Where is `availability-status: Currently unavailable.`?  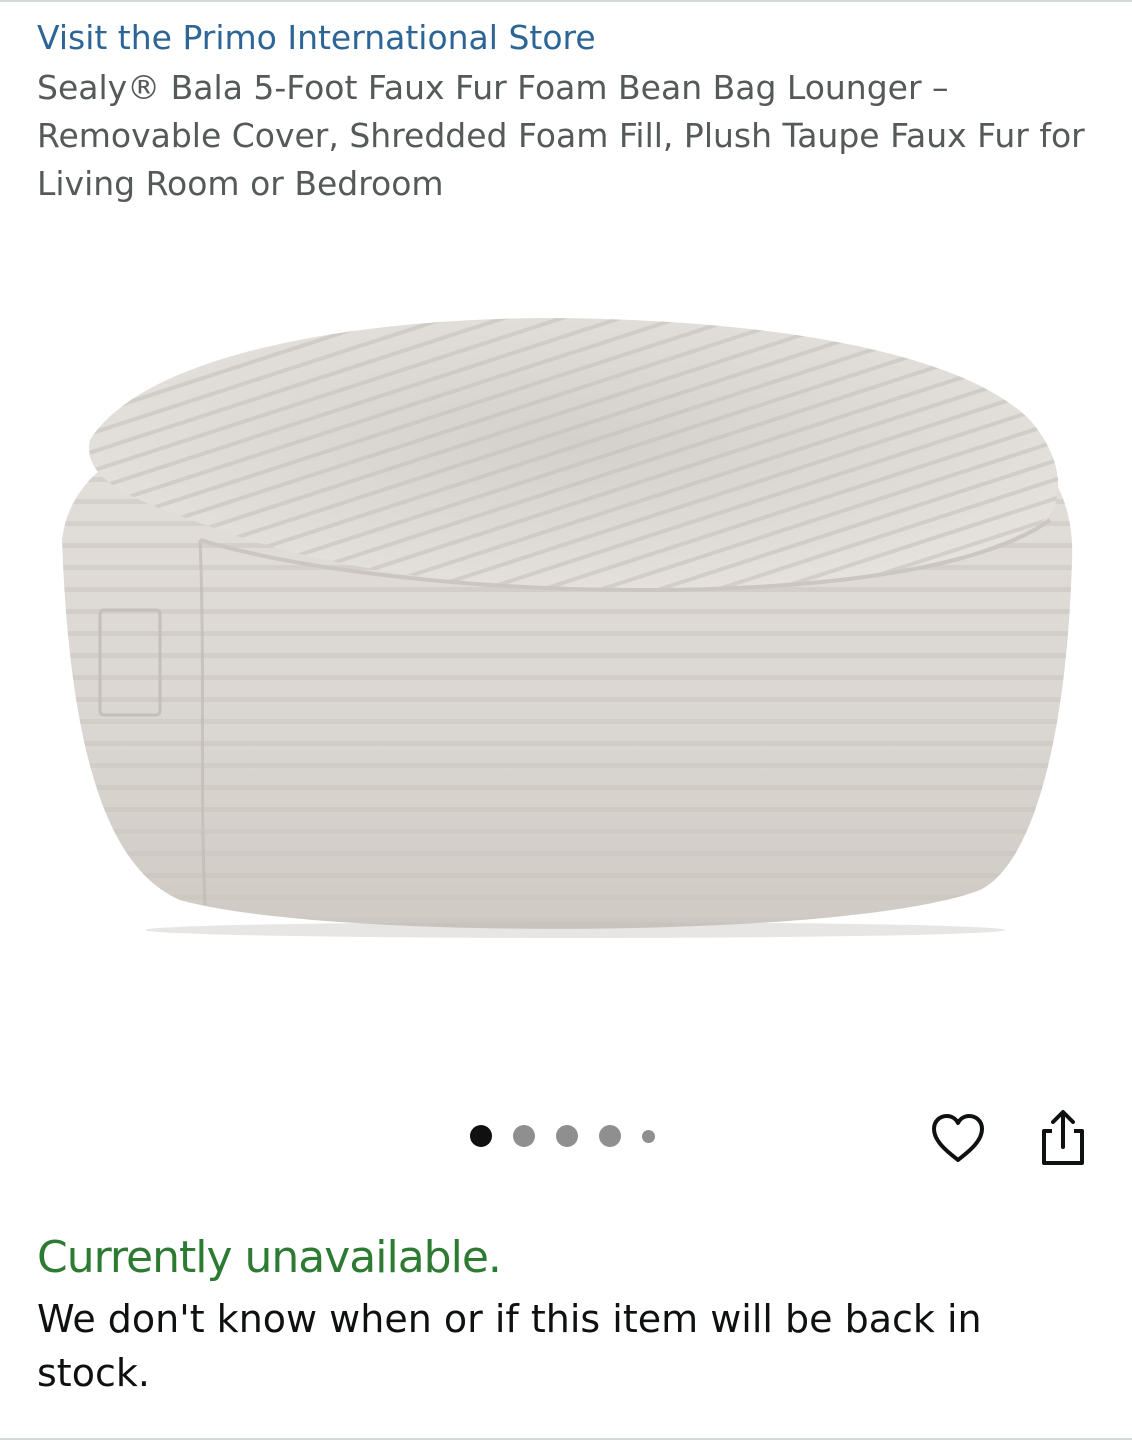
availability-status: Currently unavailable. is located at coordinates (269, 1257).